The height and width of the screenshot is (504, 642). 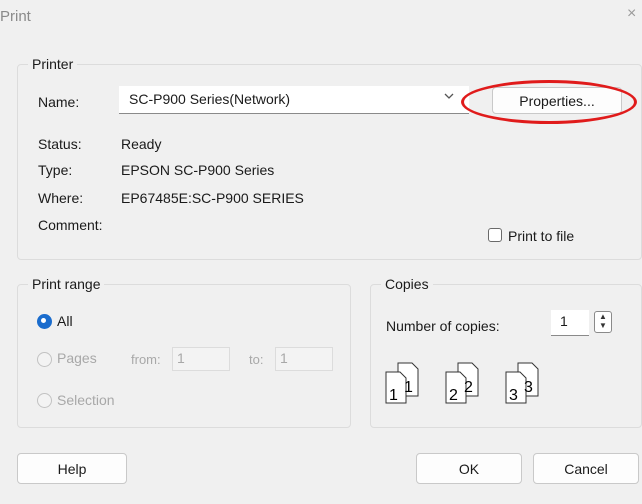 I want to click on cancel-button: Cancel, so click(x=586, y=468).